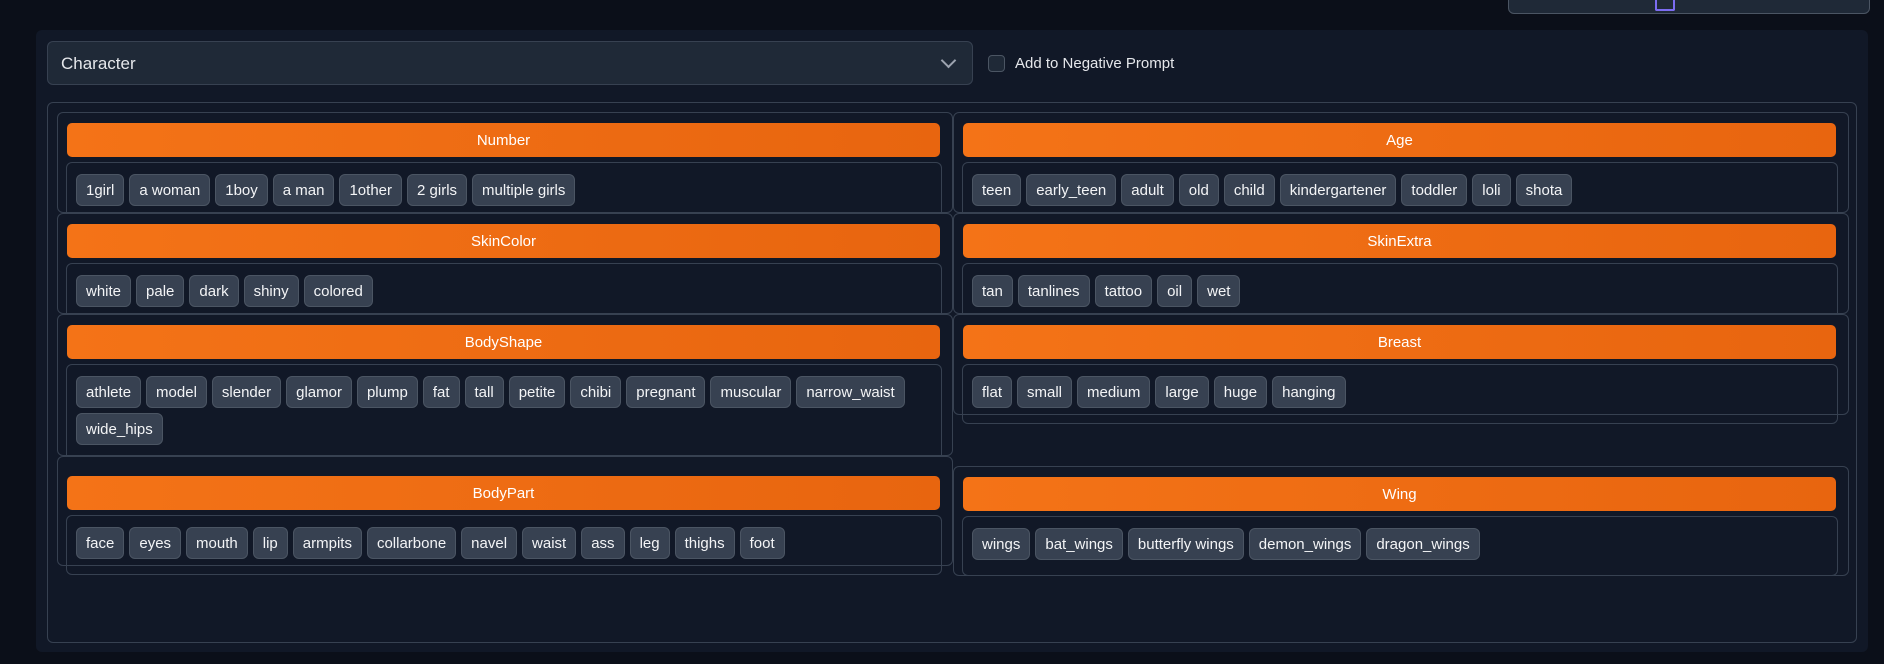 Image resolution: width=1884 pixels, height=664 pixels. What do you see at coordinates (503, 241) in the screenshot?
I see `group-header: SkinColor` at bounding box center [503, 241].